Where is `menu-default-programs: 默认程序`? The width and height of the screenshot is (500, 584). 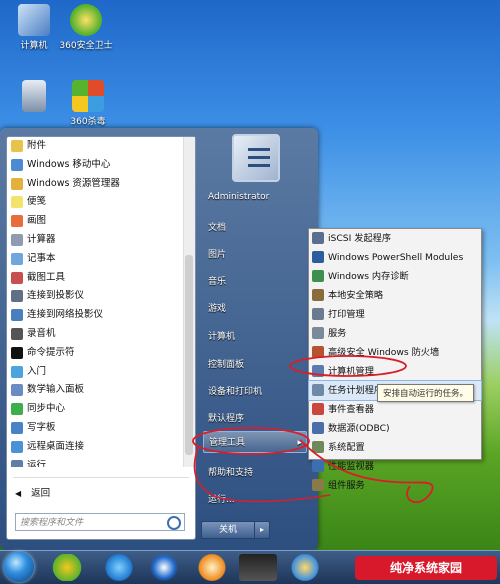 menu-default-programs: 默认程序 is located at coordinates (226, 417).